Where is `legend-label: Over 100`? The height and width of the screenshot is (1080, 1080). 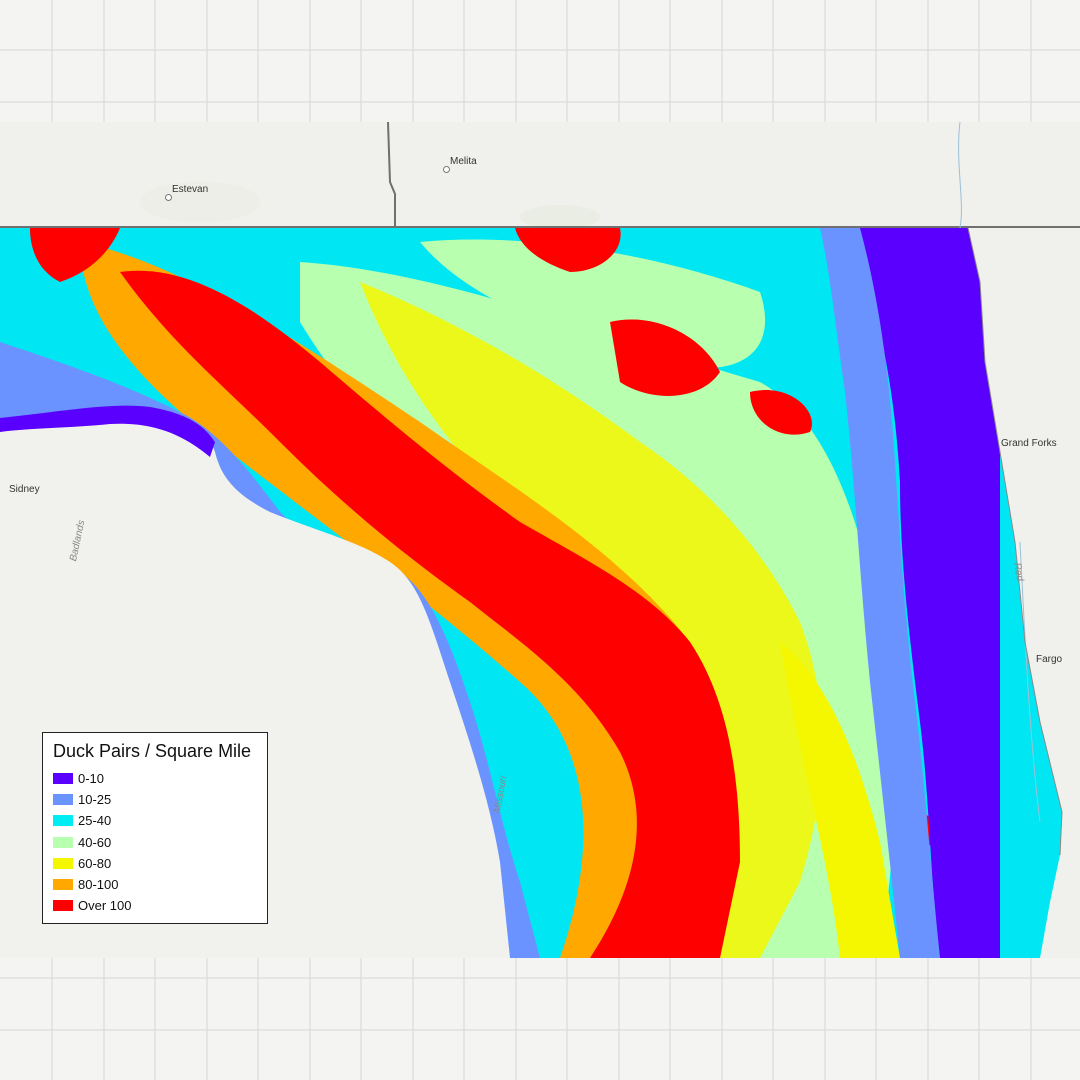
legend-label: Over 100 is located at coordinates (105, 906).